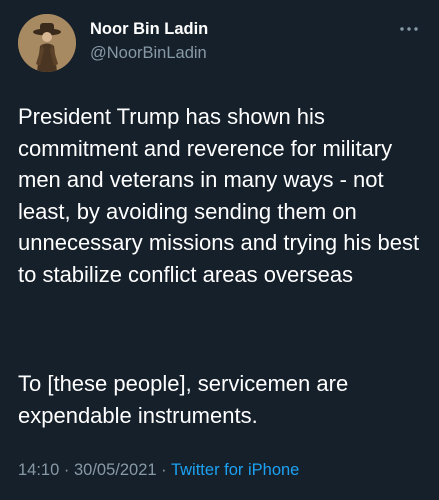 The image size is (439, 500). Describe the element at coordinates (158, 470) in the screenshot. I see `tweet-metadata: 14:10 · 30/05/2021 · Twitter for iPhone` at that location.